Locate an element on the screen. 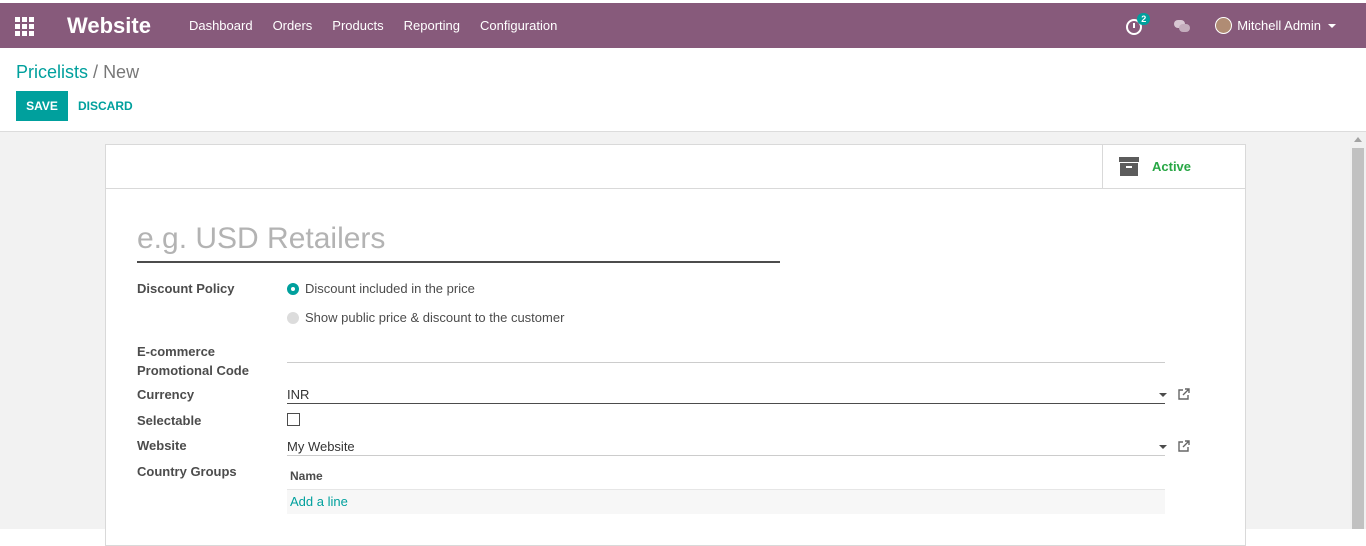 Image resolution: width=1366 pixels, height=546 pixels. breadcrumb: Pricelists / New is located at coordinates (77, 72).